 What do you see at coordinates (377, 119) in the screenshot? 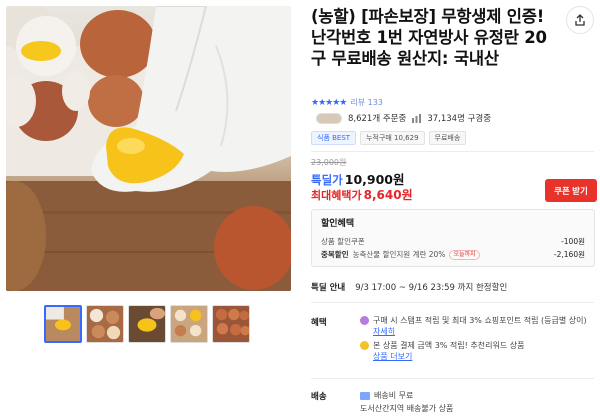
I see `orders-count: 8,621개 주문중` at bounding box center [377, 119].